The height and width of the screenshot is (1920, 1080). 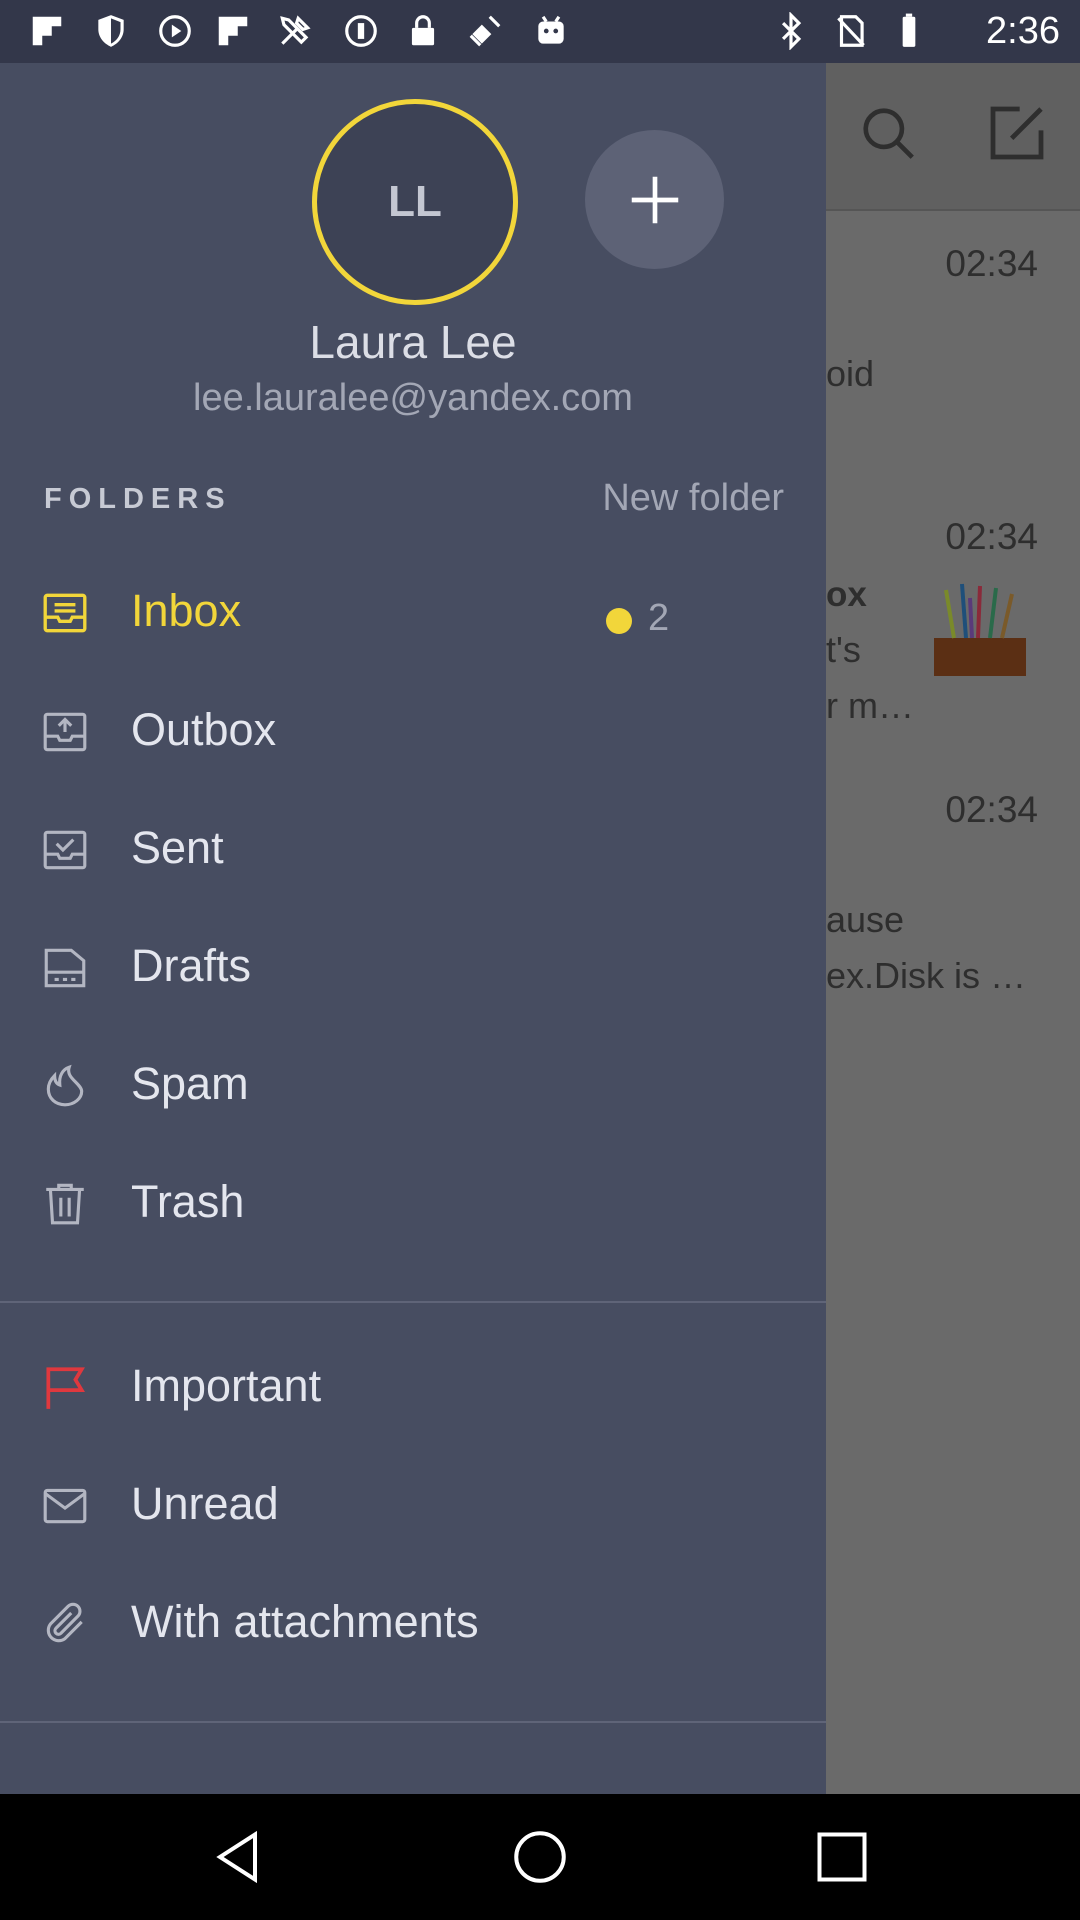 I want to click on sent-icon, so click(x=65, y=850).